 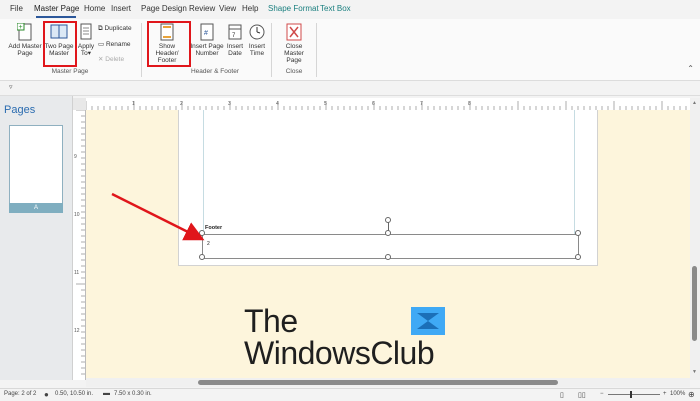 What do you see at coordinates (293, 8) in the screenshot?
I see `tab-shape-format: Shape Format` at bounding box center [293, 8].